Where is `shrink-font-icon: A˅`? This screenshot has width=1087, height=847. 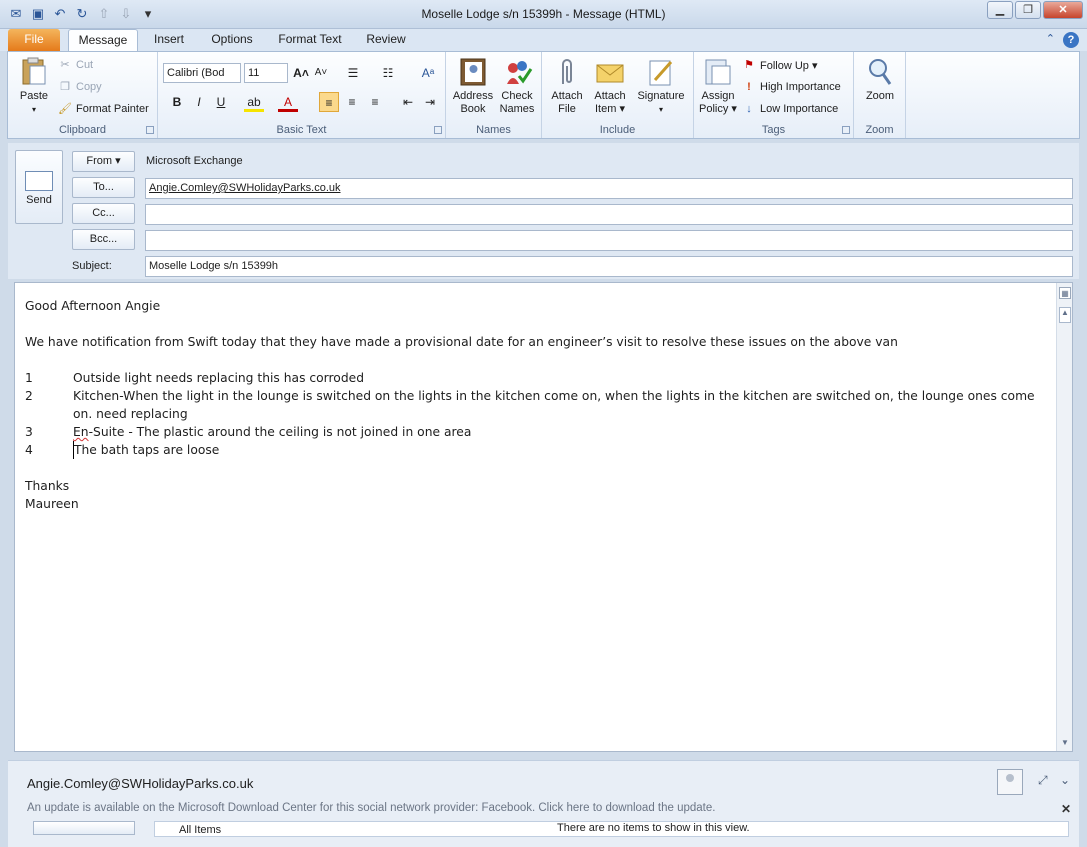
shrink-font-icon: A˅ is located at coordinates (321, 73).